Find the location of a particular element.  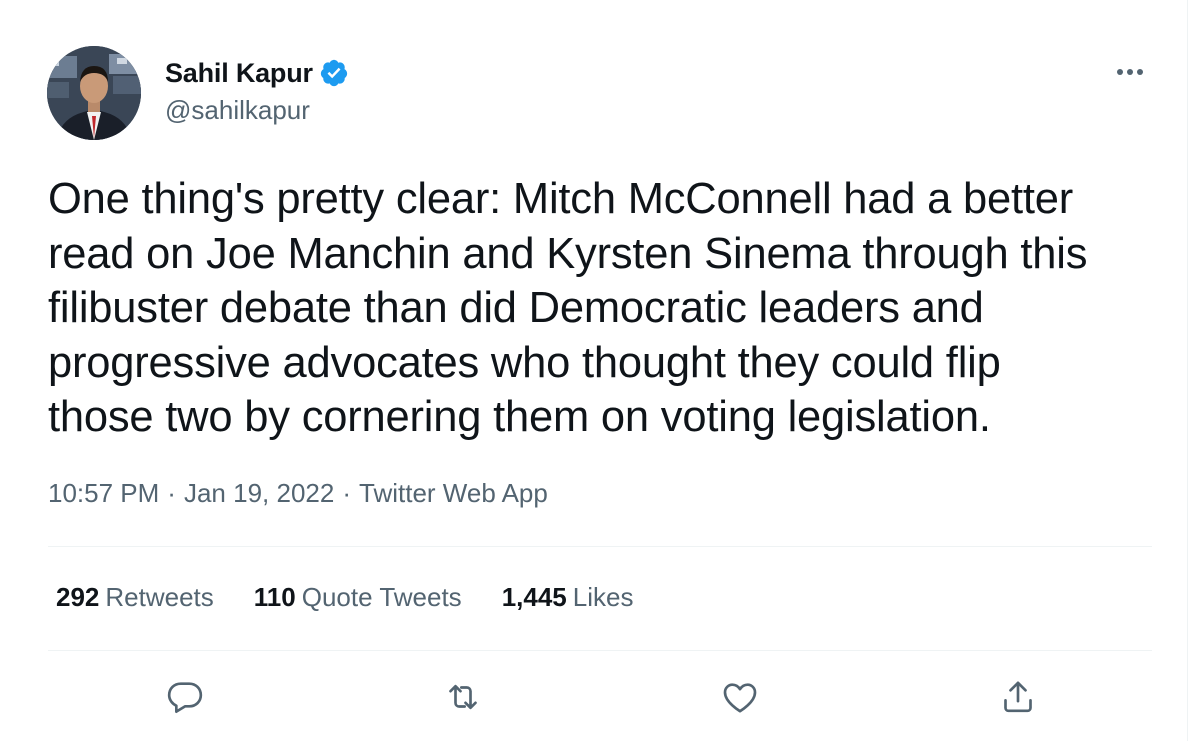

more-options-icon is located at coordinates (1130, 72).